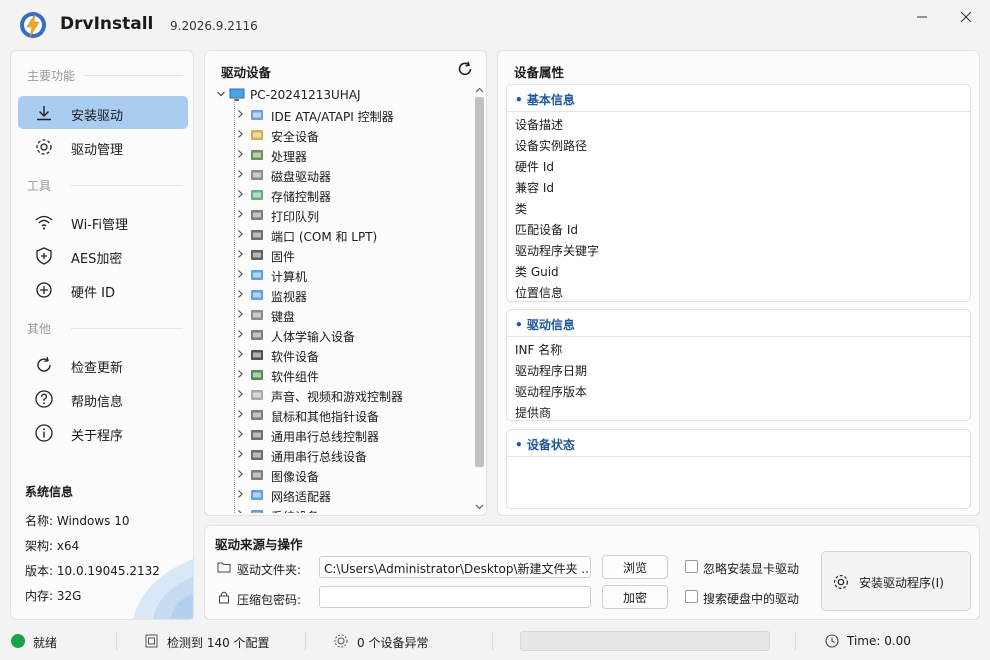 The height and width of the screenshot is (660, 990). Describe the element at coordinates (341, 175) in the screenshot. I see `tree-item: 磁盘驱动器` at that location.